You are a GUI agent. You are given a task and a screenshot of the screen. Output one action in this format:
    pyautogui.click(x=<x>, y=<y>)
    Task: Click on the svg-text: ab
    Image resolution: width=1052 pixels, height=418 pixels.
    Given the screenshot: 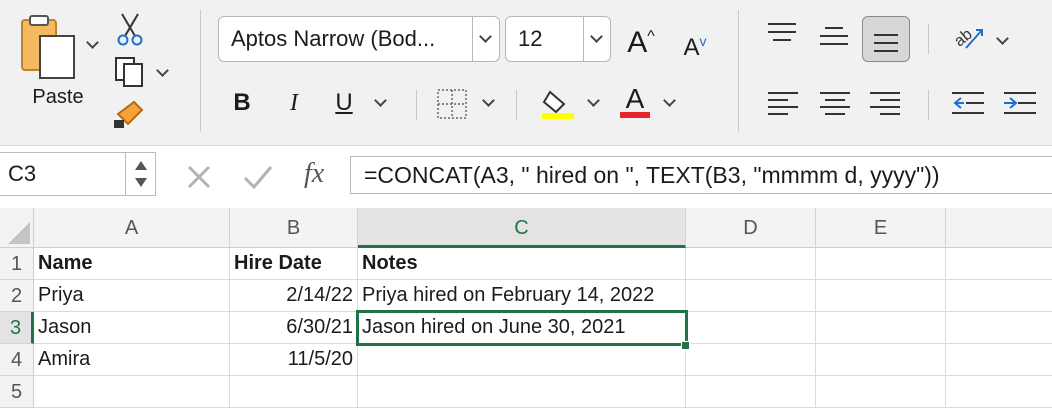 What is the action you would take?
    pyautogui.click(x=964, y=38)
    